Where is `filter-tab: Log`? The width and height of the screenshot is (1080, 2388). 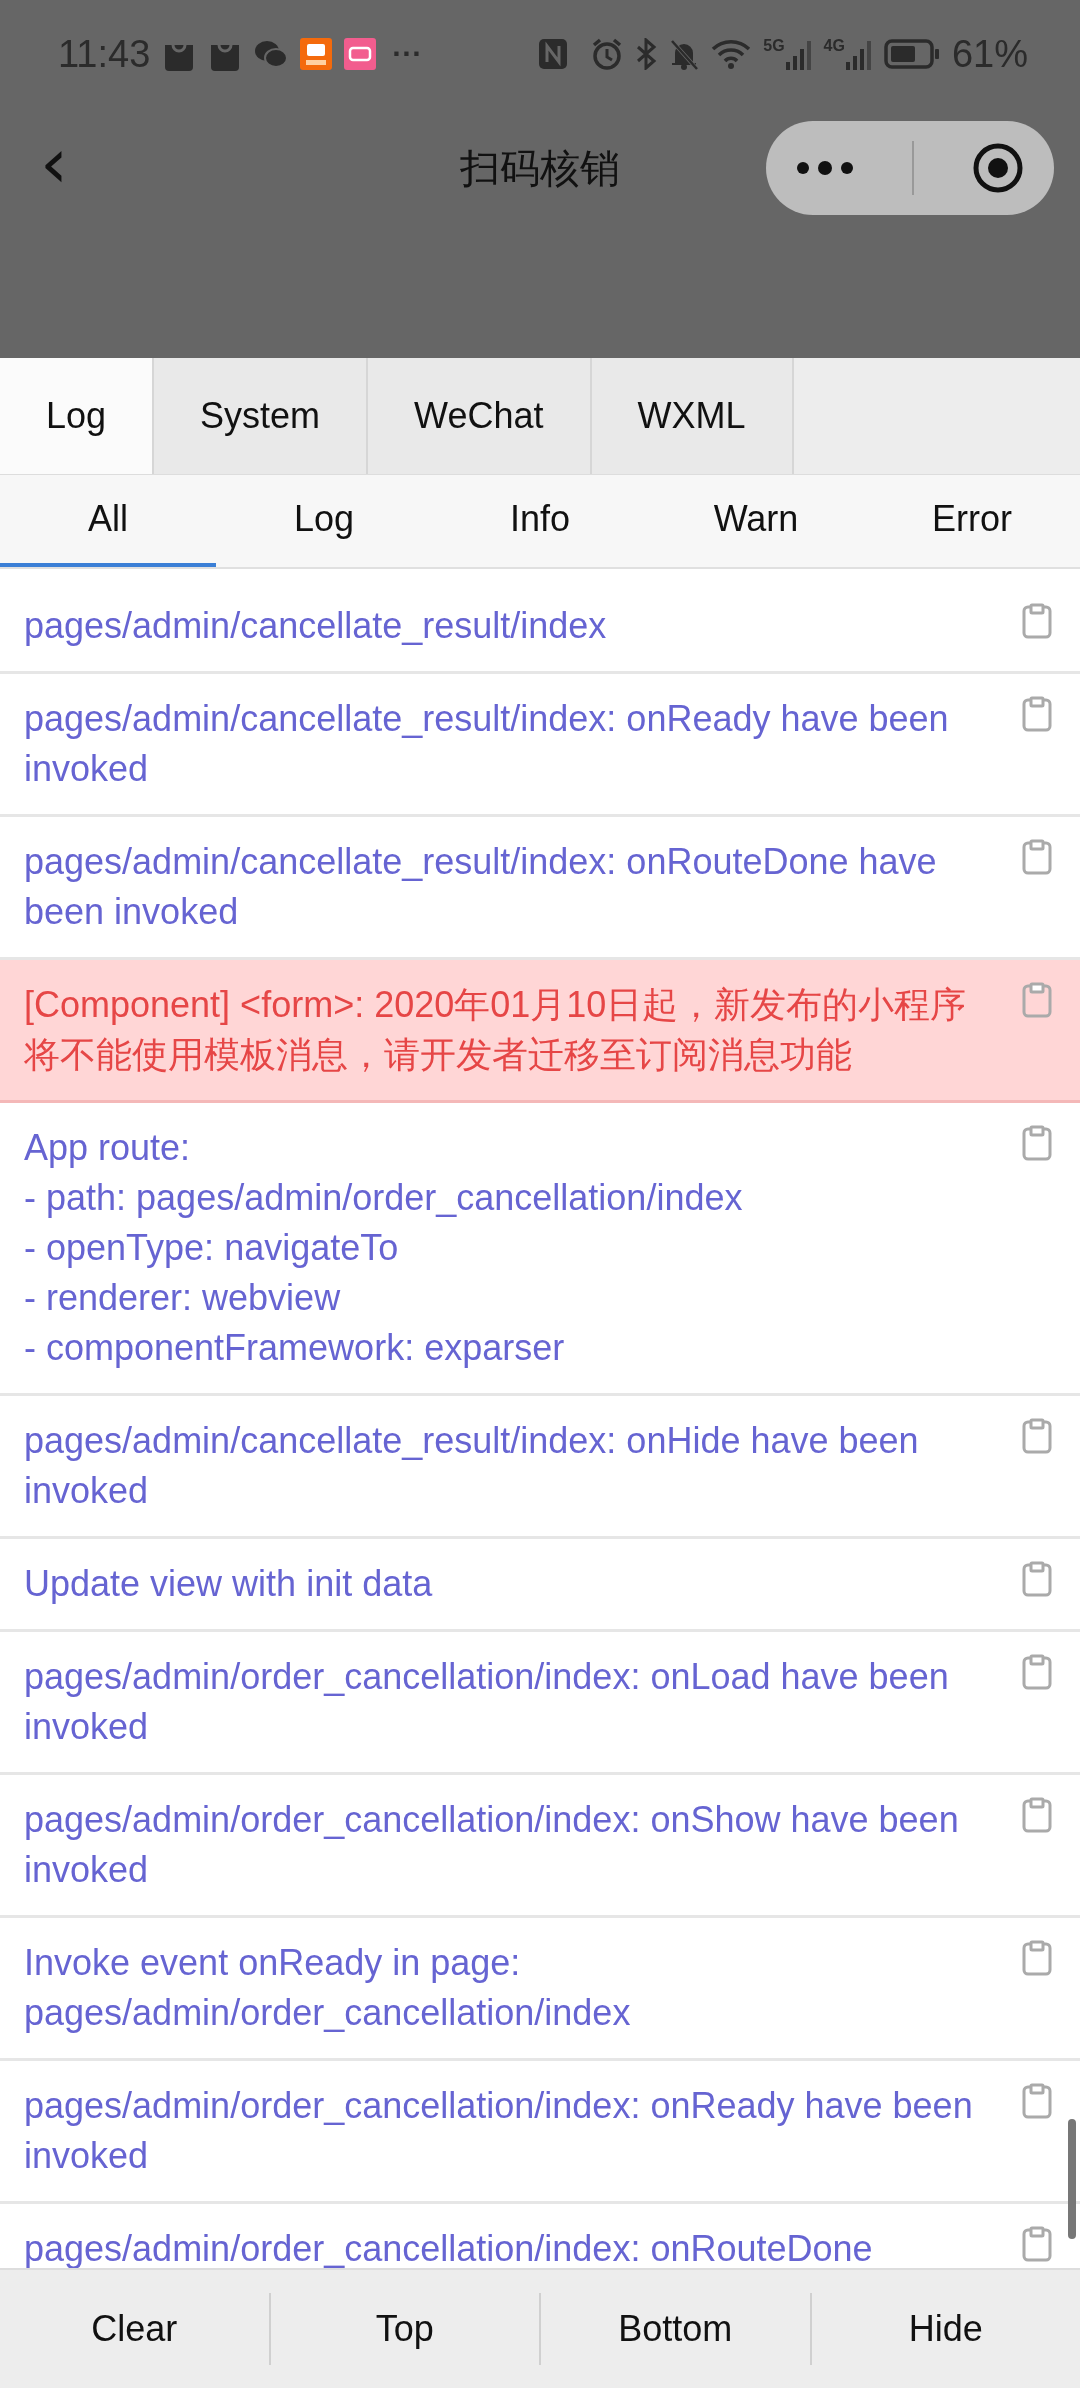
filter-tab: Log is located at coordinates (324, 521).